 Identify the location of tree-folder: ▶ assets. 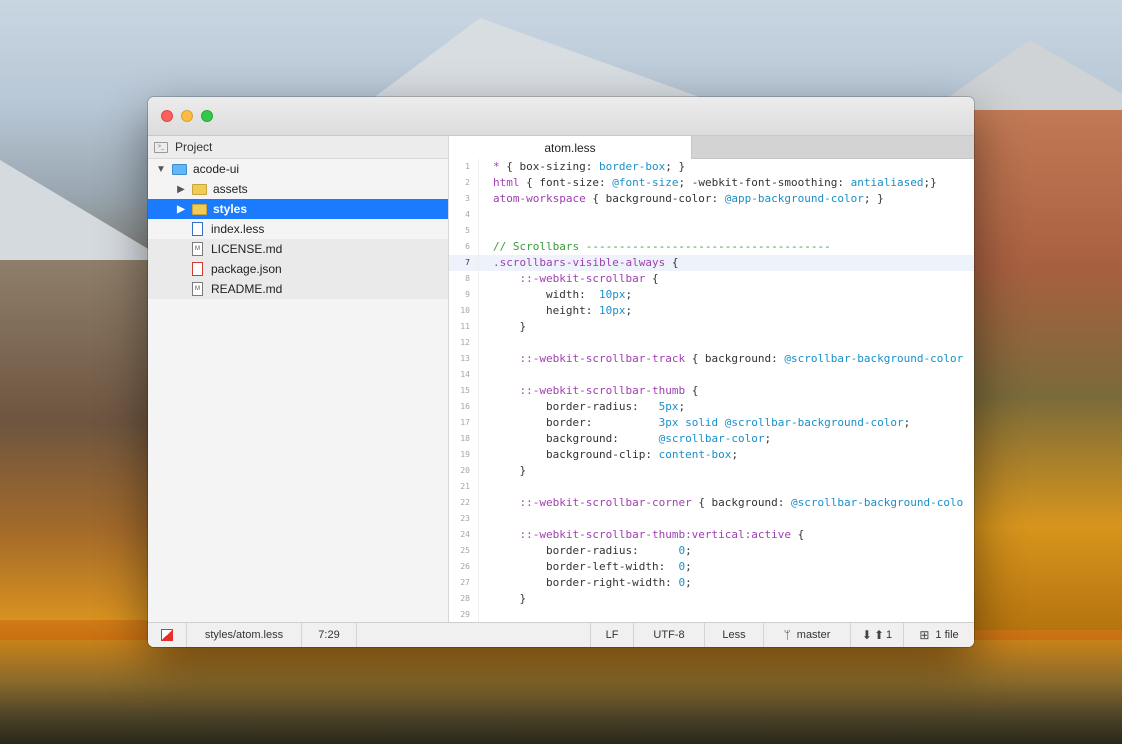
(298, 189).